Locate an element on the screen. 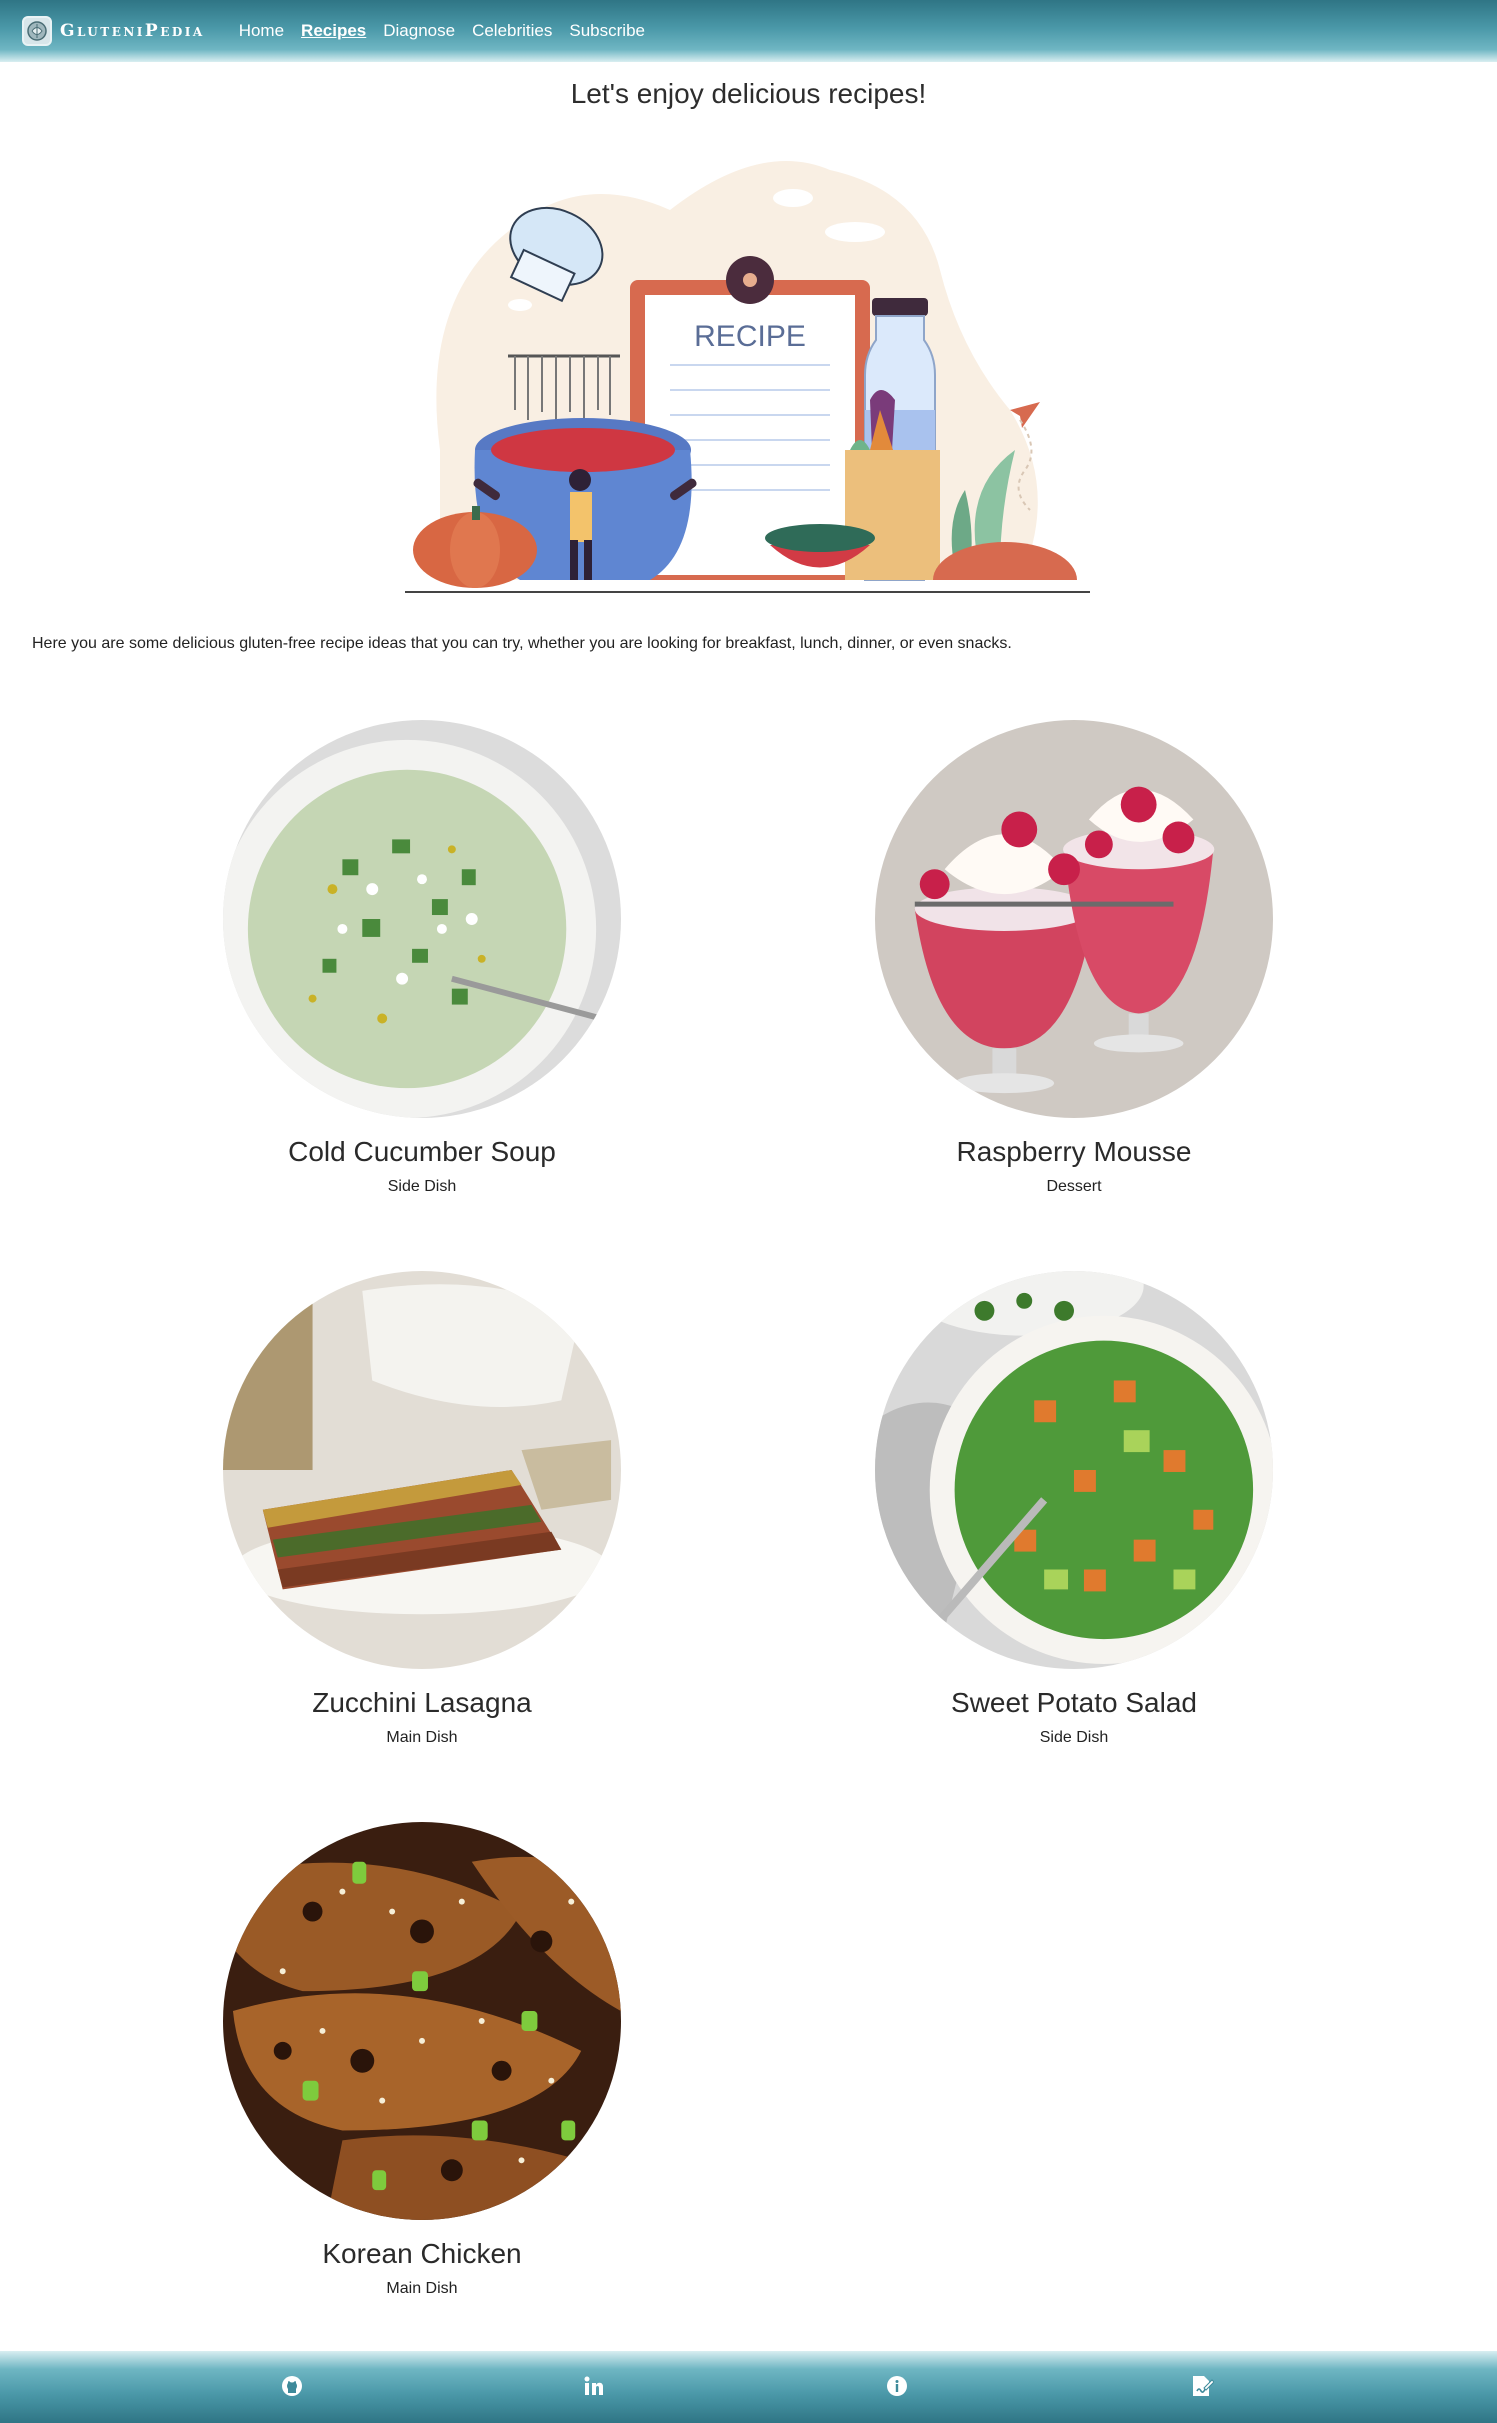 The width and height of the screenshot is (1497, 2423). recipe-card-korean-chicken: Korean Chicken Main Dish is located at coordinates (422, 2060).